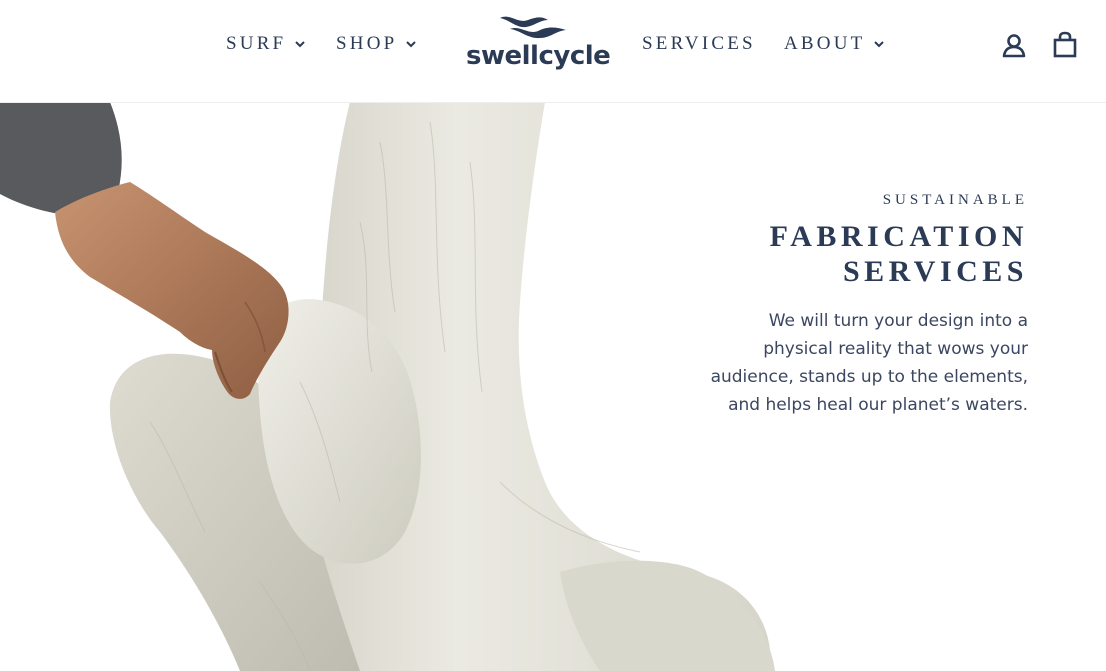 The image size is (1106, 671). What do you see at coordinates (868, 254) in the screenshot?
I see `hero-headline: FABRICATION SERVICES` at bounding box center [868, 254].